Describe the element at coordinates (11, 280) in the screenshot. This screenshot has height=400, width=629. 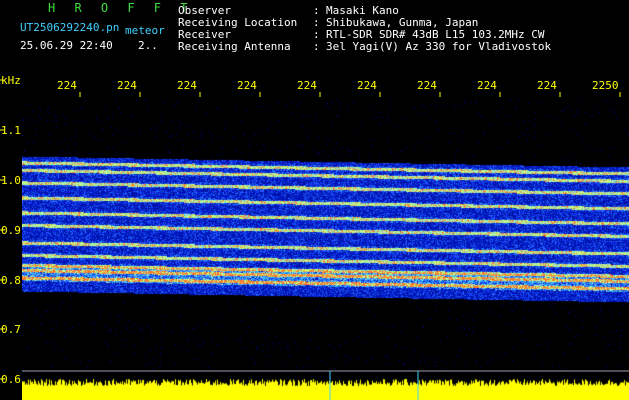
I see `y-tick-label-0-8: 0.8` at that location.